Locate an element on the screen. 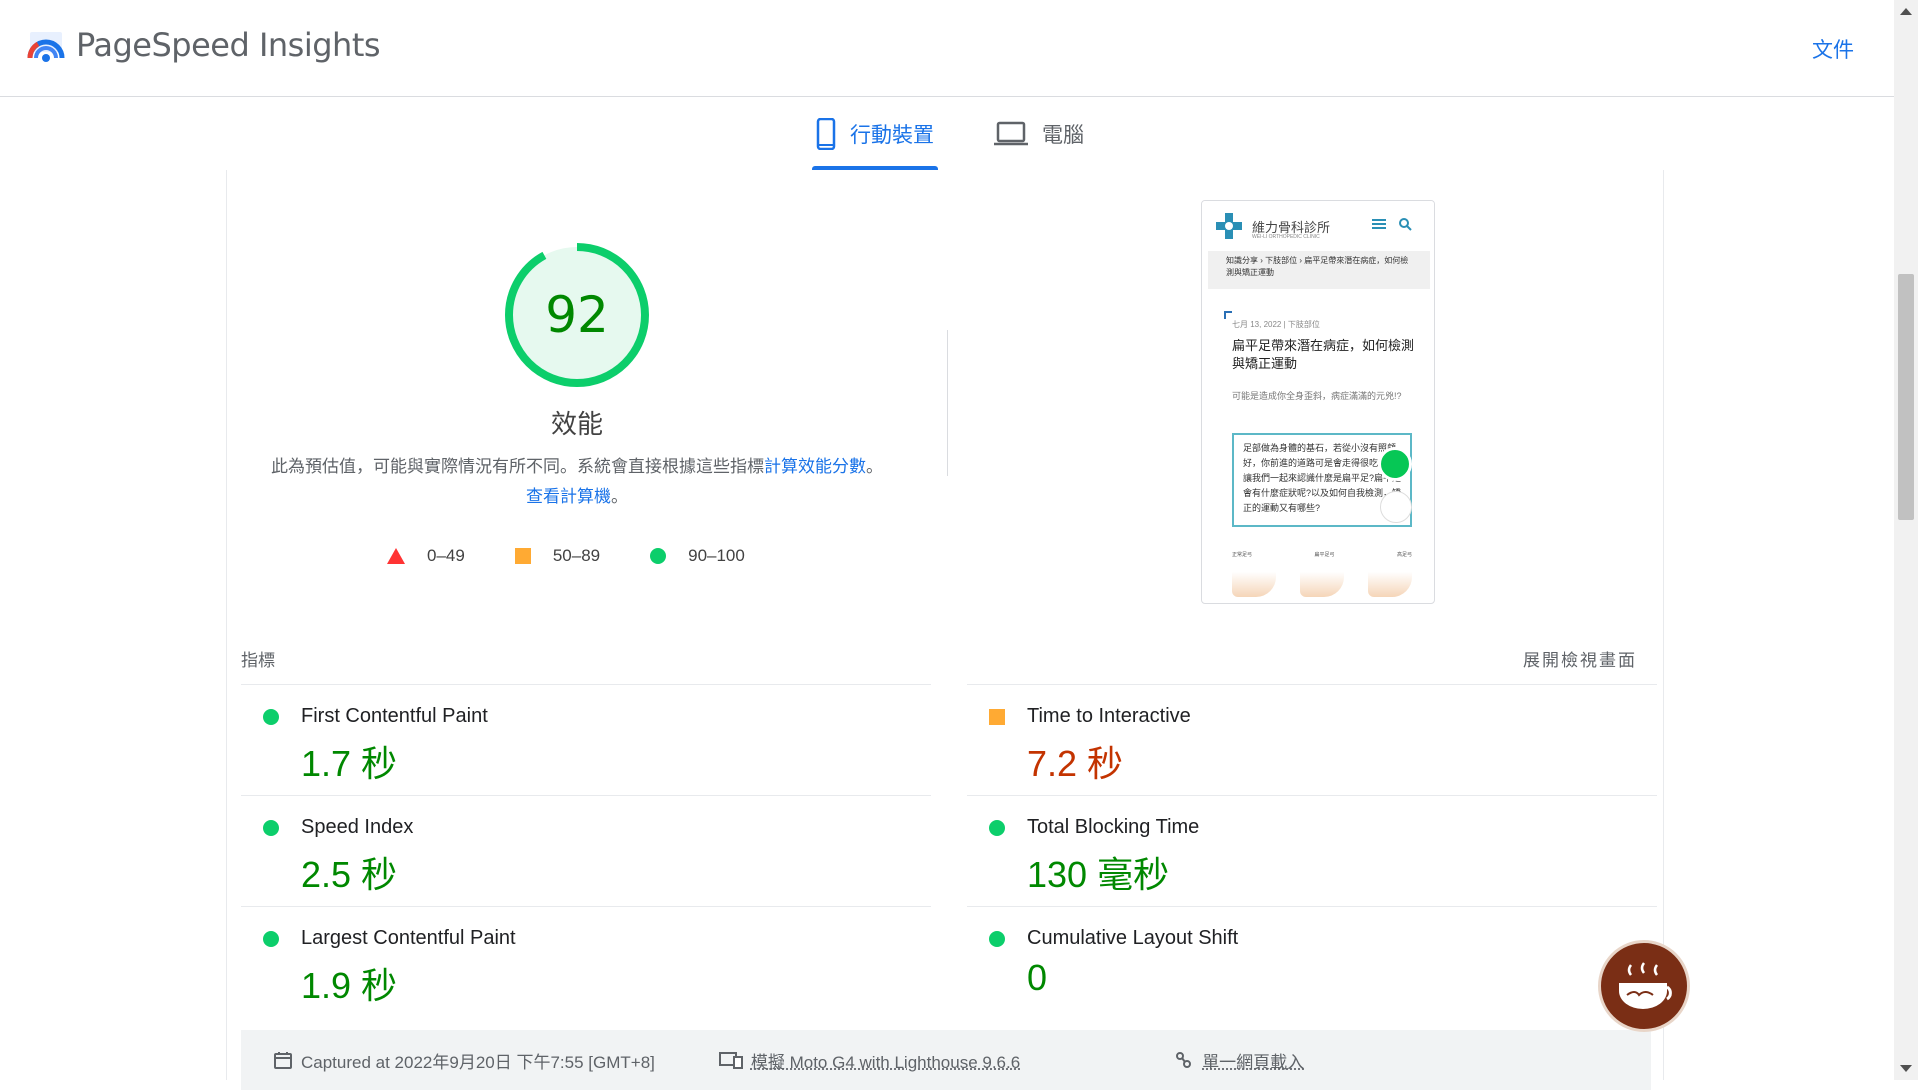 Image resolution: width=1918 pixels, height=1090 pixels. description-mid: 。 is located at coordinates (874, 466).